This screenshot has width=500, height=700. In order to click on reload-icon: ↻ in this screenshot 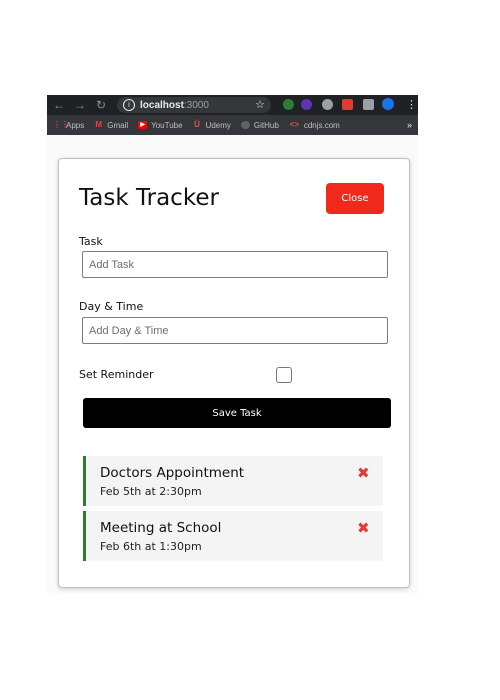, I will do `click(101, 105)`.